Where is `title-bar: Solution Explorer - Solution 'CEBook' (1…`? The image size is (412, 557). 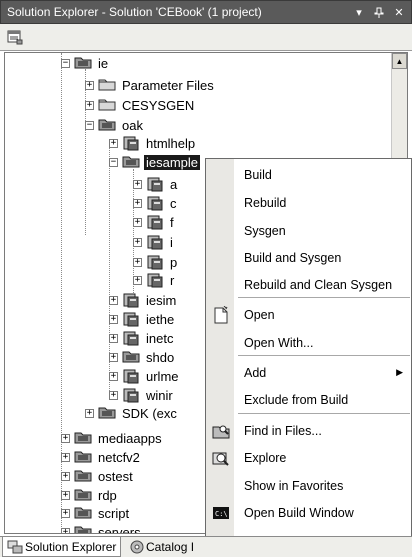 title-bar: Solution Explorer - Solution 'CEBook' (1… is located at coordinates (206, 12).